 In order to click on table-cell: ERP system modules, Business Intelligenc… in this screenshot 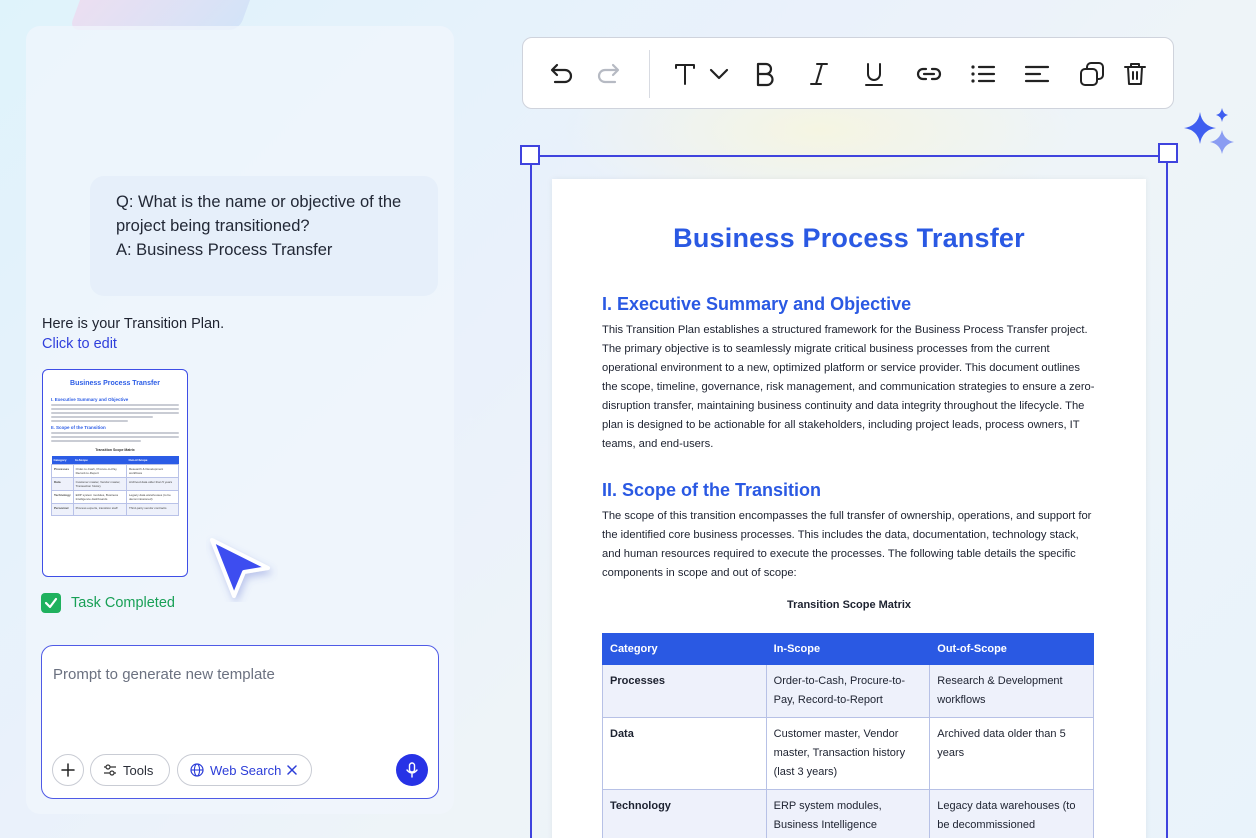, I will do `click(848, 813)`.